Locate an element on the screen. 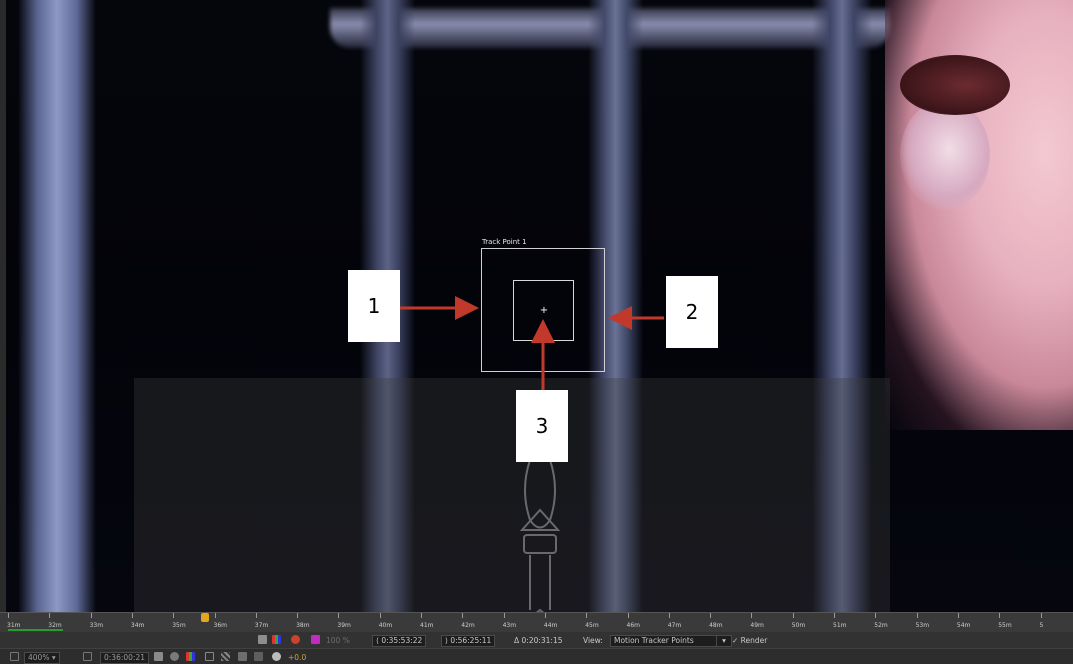 The width and height of the screenshot is (1073, 664). current-time-value: 0:36:00:21 is located at coordinates (124, 657).